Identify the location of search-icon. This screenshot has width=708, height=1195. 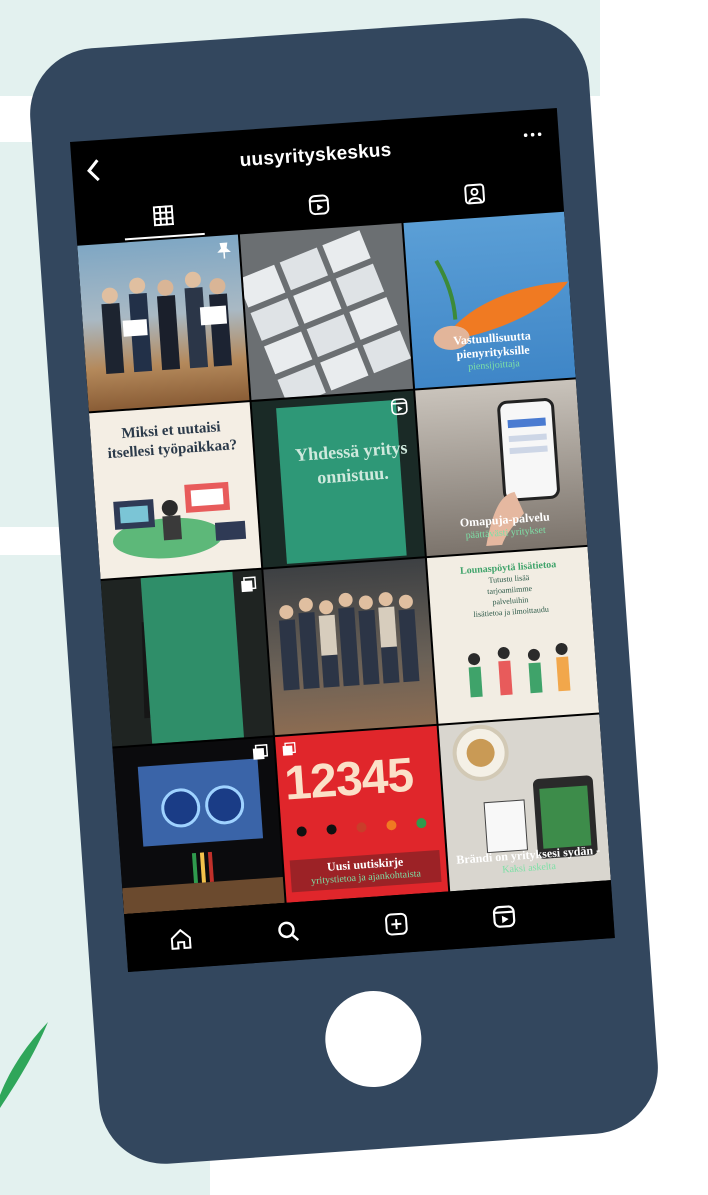
(289, 931).